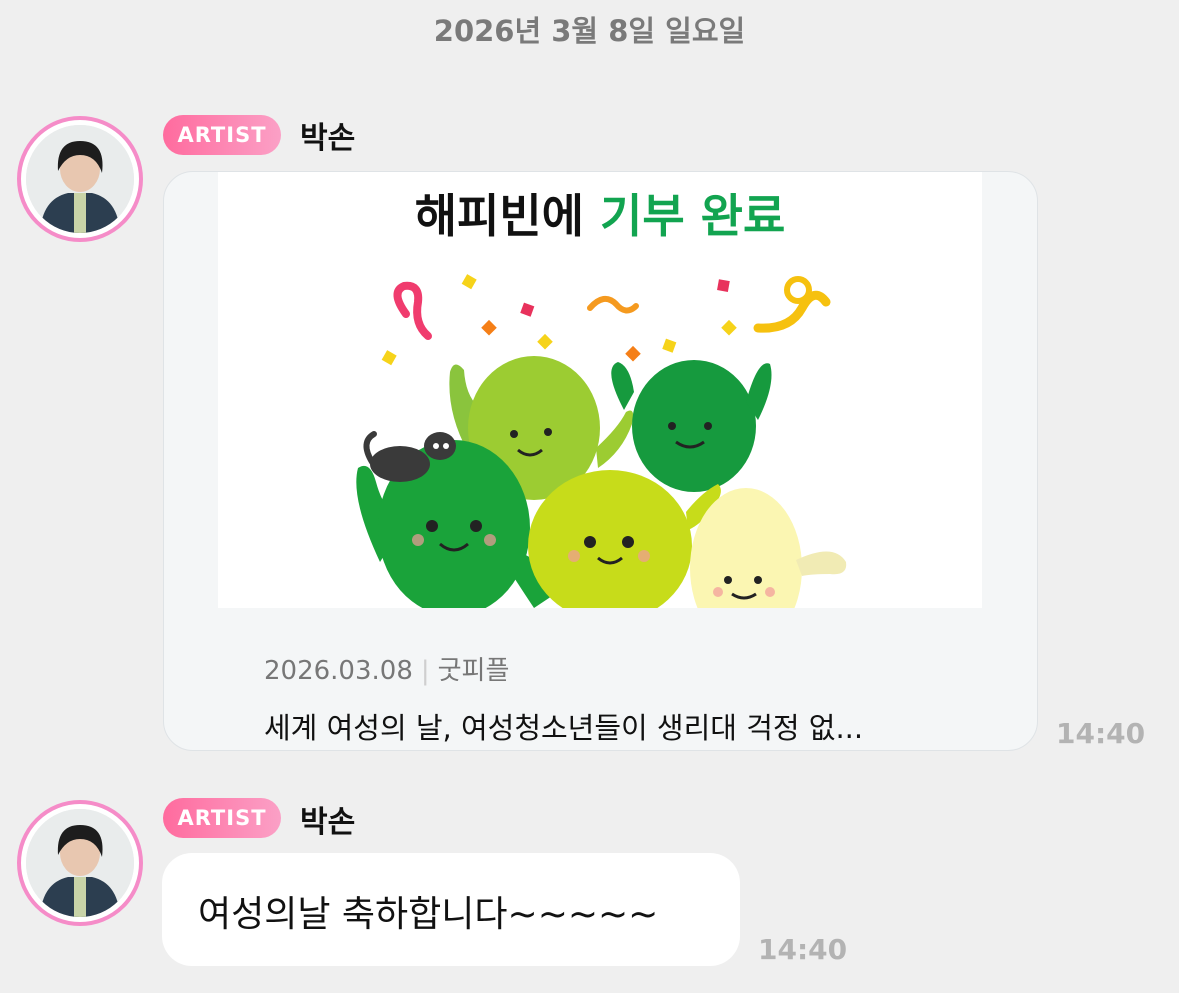  What do you see at coordinates (693, 216) in the screenshot?
I see `headline-green-text: 기부 완료` at bounding box center [693, 216].